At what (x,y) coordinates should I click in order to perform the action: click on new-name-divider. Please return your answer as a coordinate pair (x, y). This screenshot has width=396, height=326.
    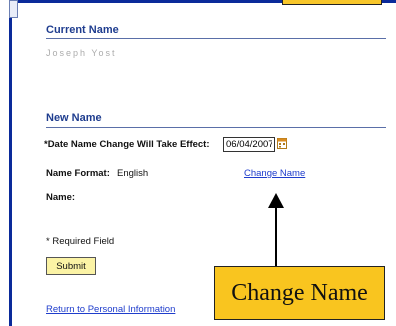
    Looking at the image, I should click on (216, 127).